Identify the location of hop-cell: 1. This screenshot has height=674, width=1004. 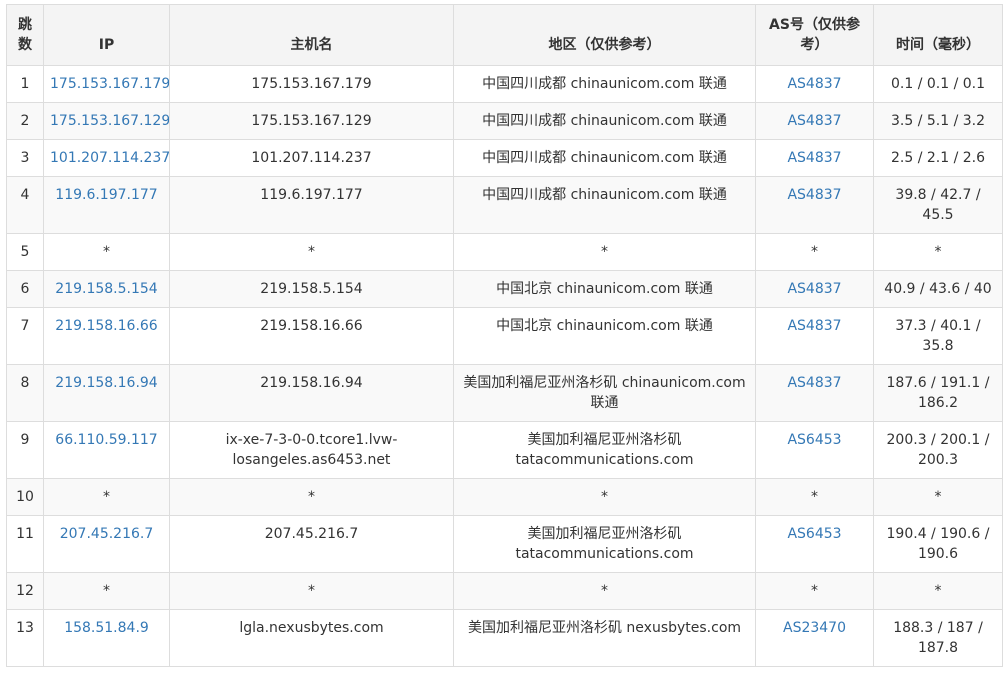
(25, 84).